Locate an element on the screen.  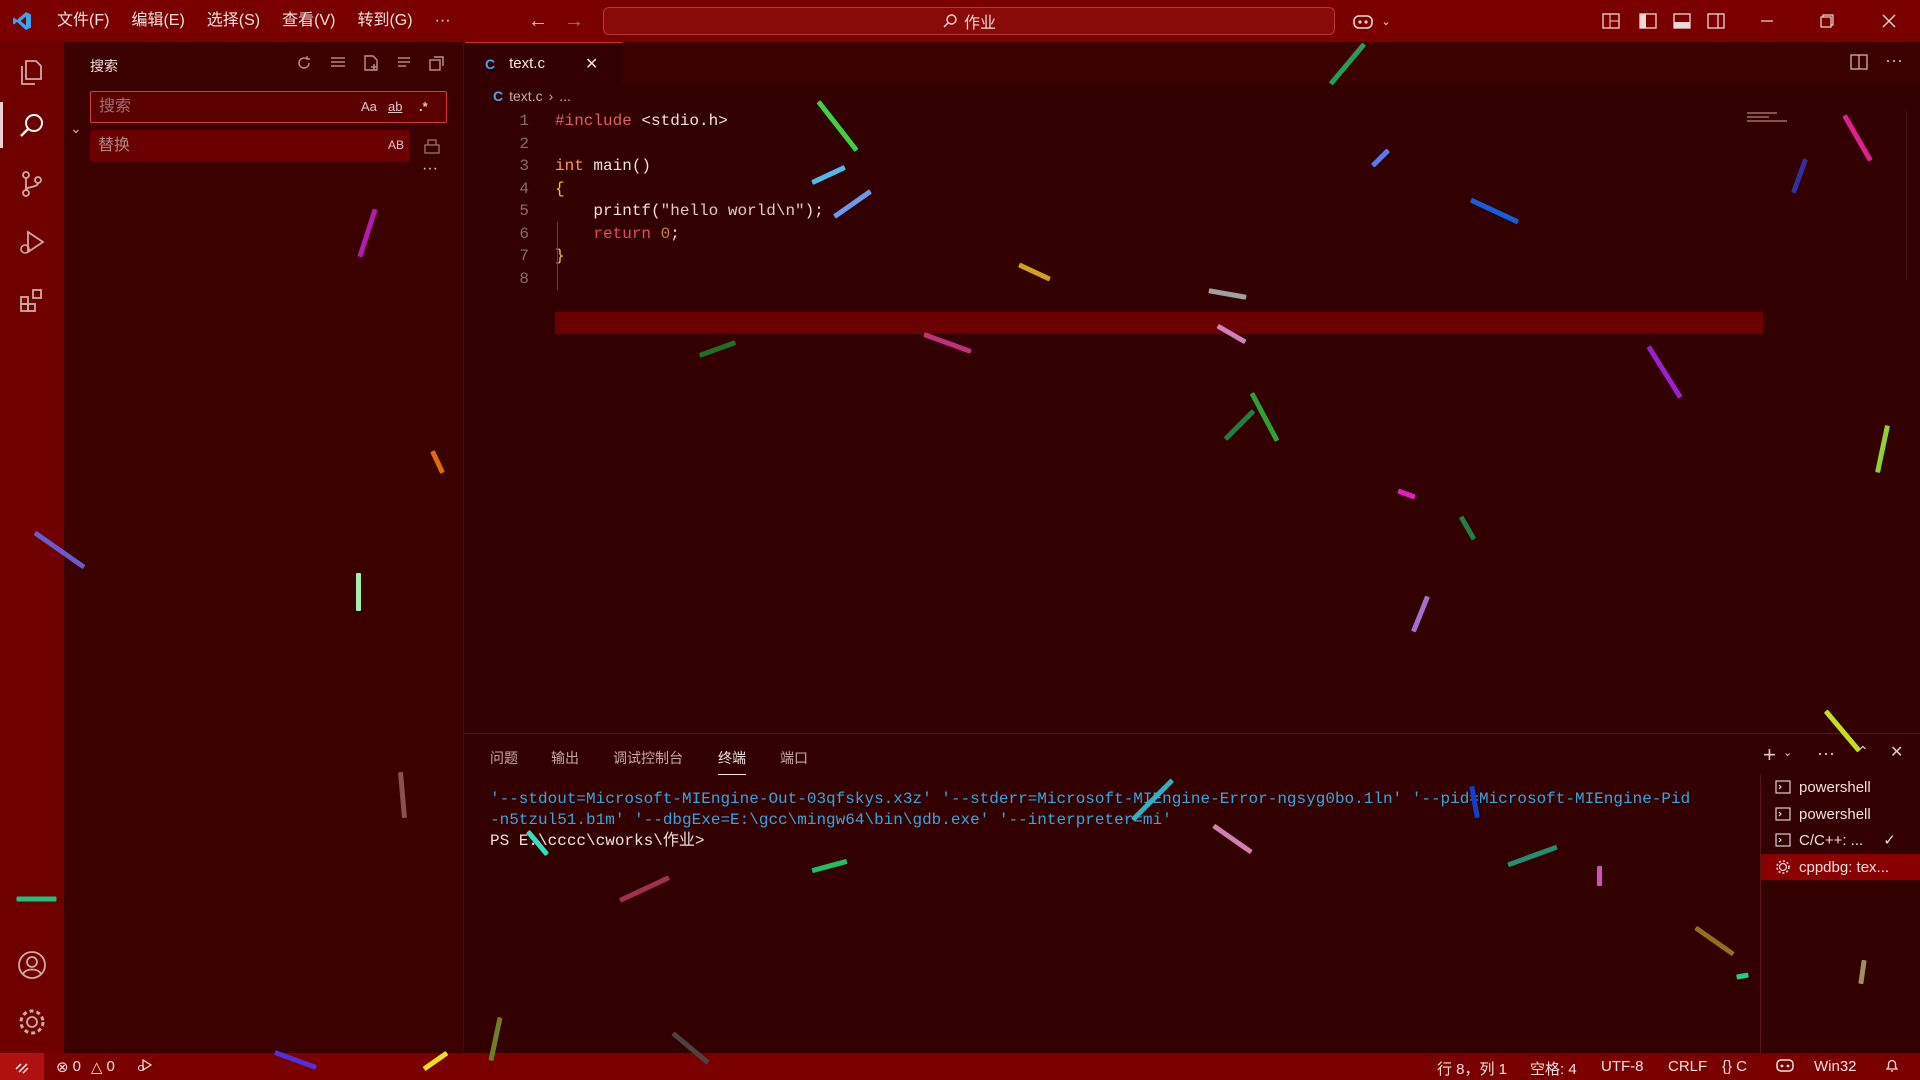
menu-go: 转到(G) is located at coordinates (384, 21).